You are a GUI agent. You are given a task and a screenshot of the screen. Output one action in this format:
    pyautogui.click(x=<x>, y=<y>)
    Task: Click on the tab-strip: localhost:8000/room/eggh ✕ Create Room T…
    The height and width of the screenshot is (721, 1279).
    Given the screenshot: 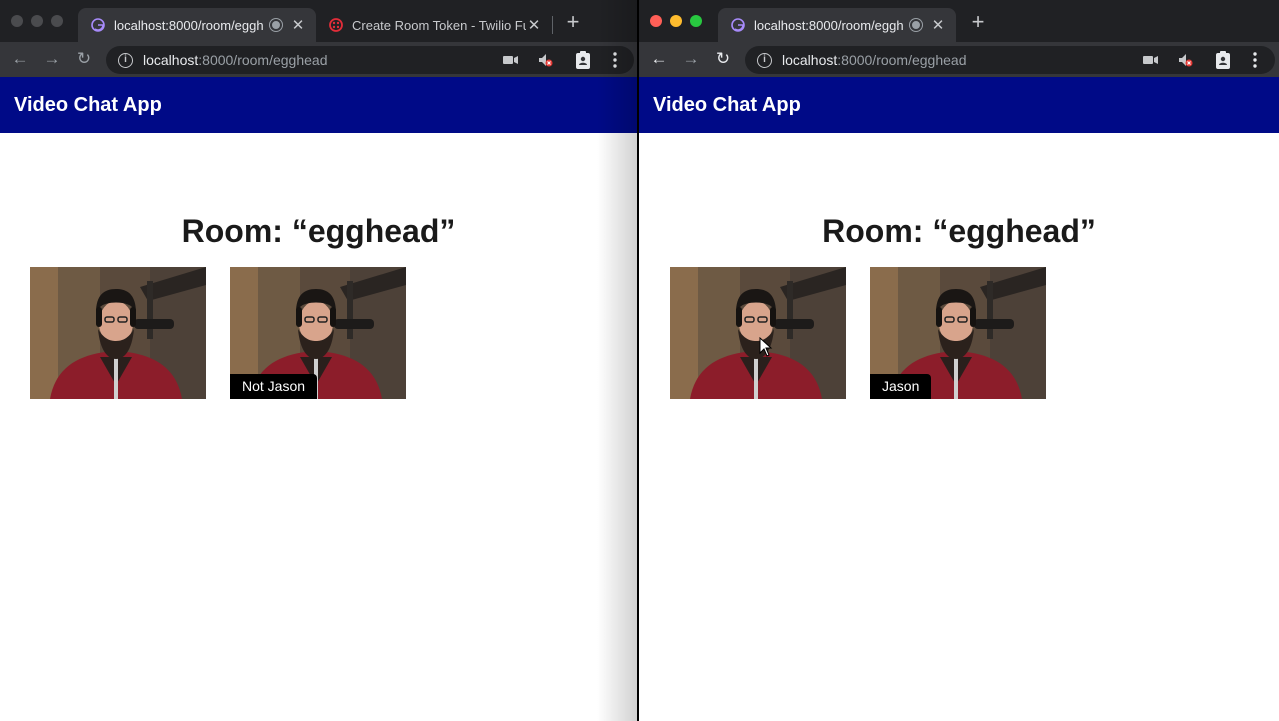 What is the action you would take?
    pyautogui.click(x=318, y=21)
    